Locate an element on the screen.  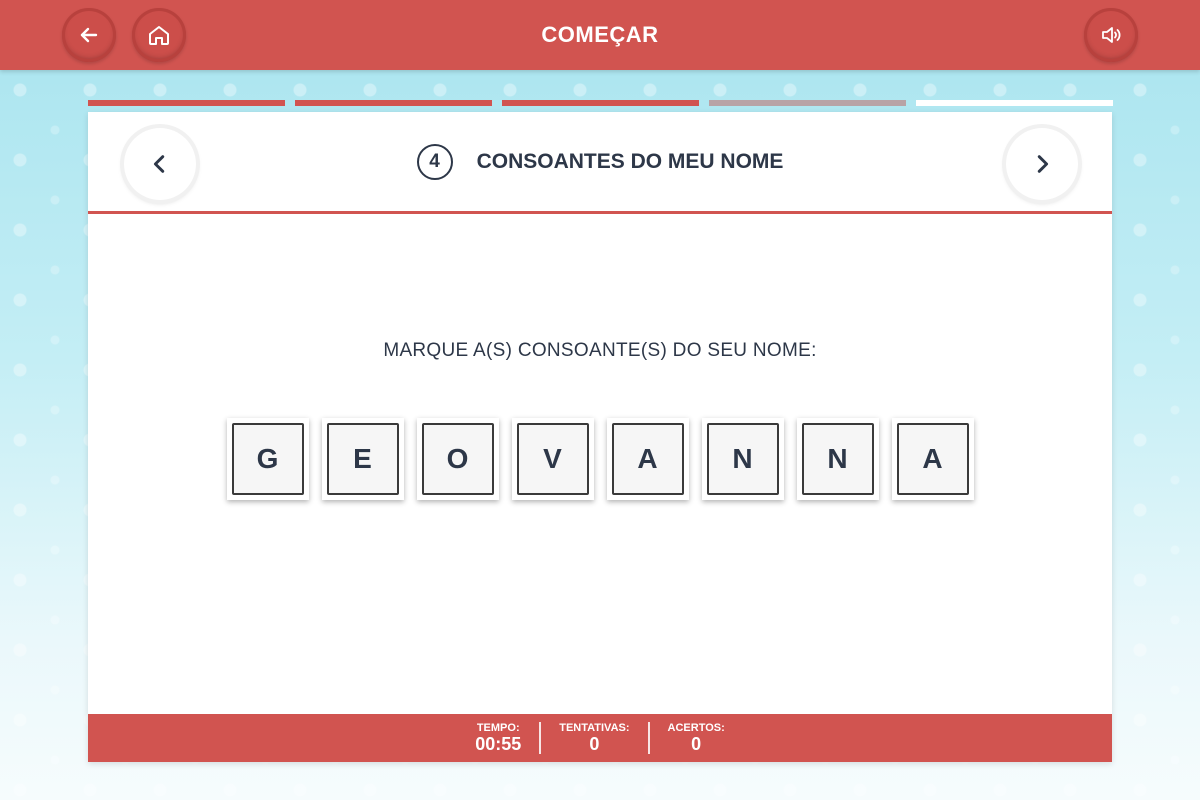
letter-tile: G is located at coordinates (267, 459).